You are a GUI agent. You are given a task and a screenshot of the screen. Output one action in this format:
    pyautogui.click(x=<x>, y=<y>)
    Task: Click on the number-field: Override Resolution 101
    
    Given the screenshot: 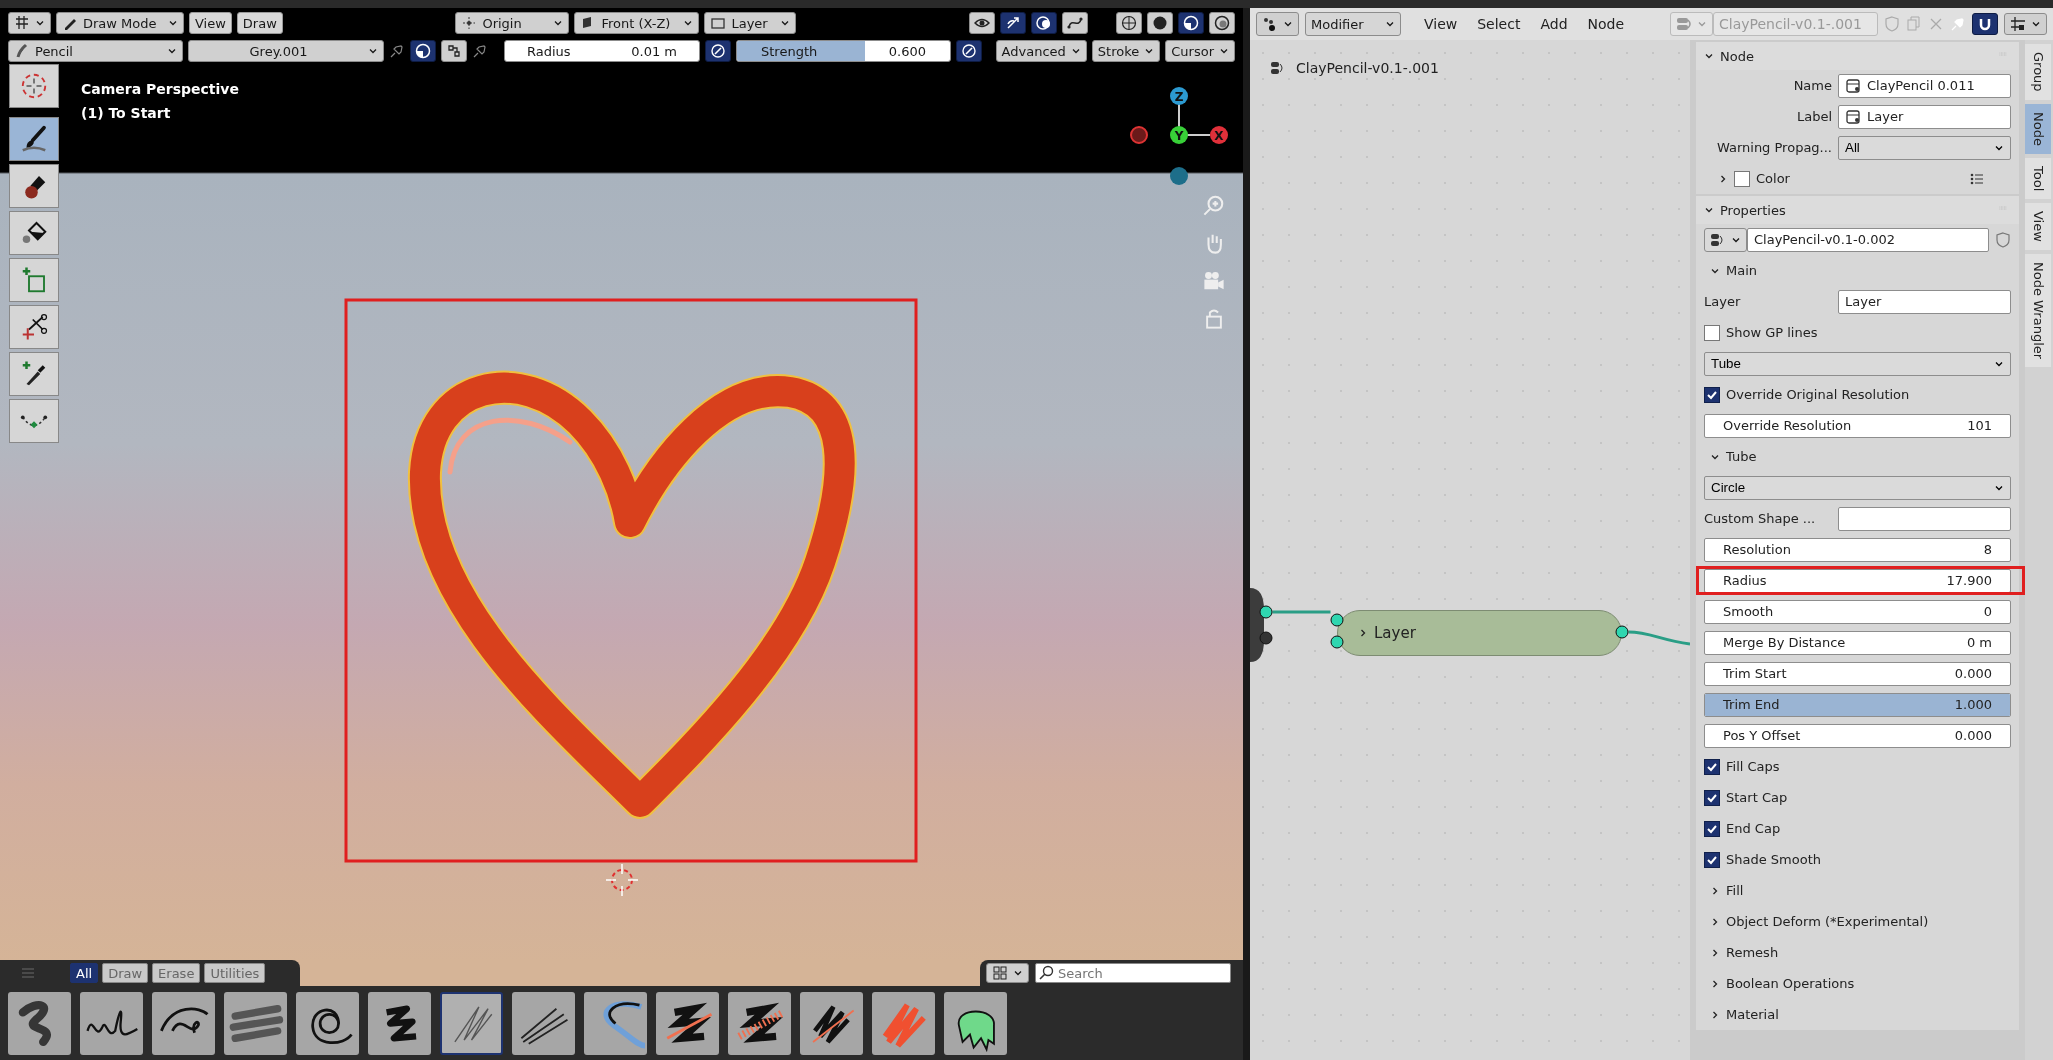 What is the action you would take?
    pyautogui.click(x=1857, y=425)
    